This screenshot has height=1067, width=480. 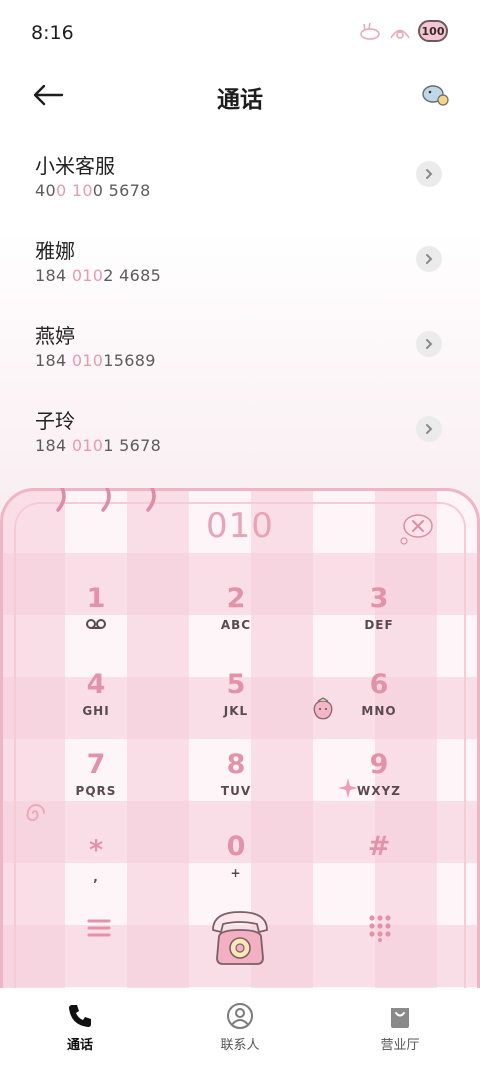 What do you see at coordinates (35, 813) in the screenshot?
I see `swirl-deco-icon` at bounding box center [35, 813].